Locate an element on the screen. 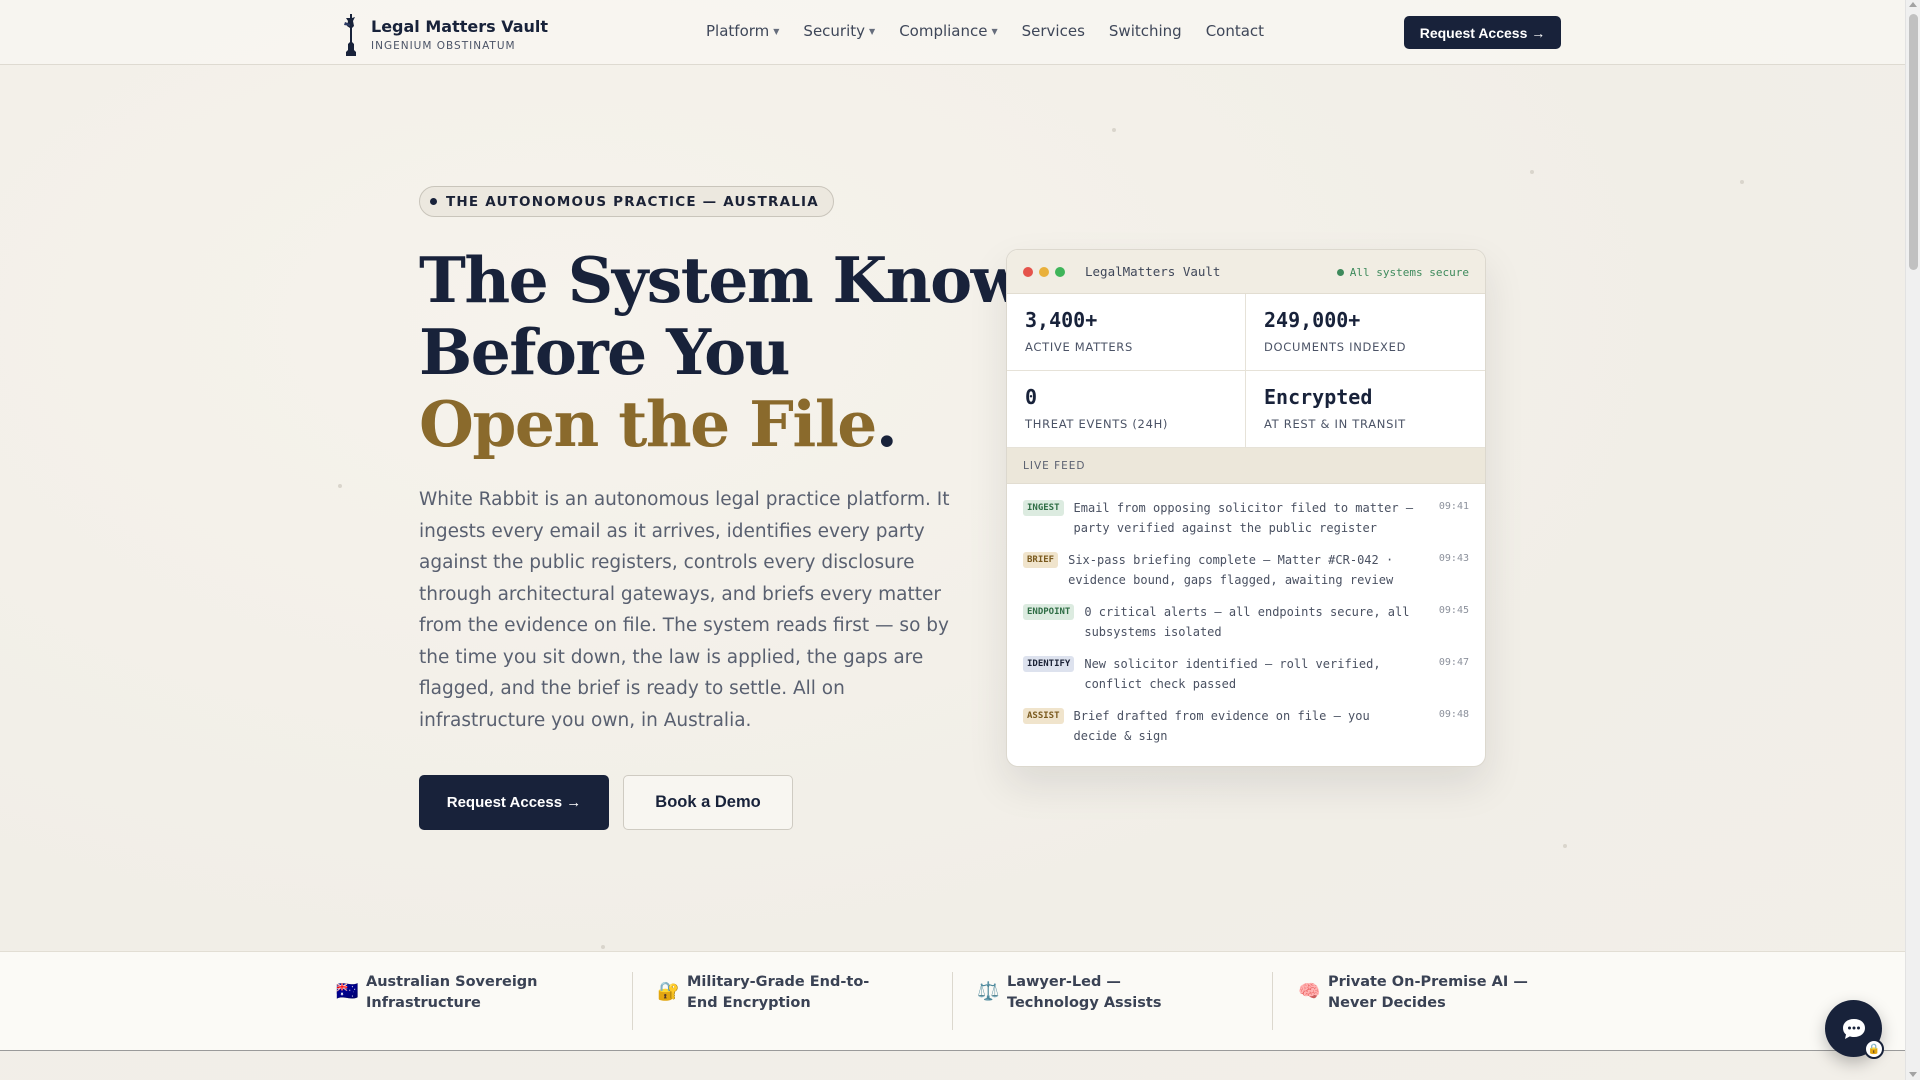  stat-cell: 249,000+ DOCUMENTS INDEXED is located at coordinates (1365, 332).